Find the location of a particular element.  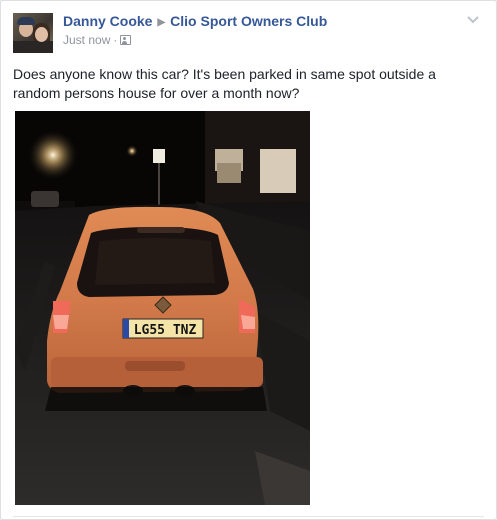

chevron-down-icon is located at coordinates (473, 20).